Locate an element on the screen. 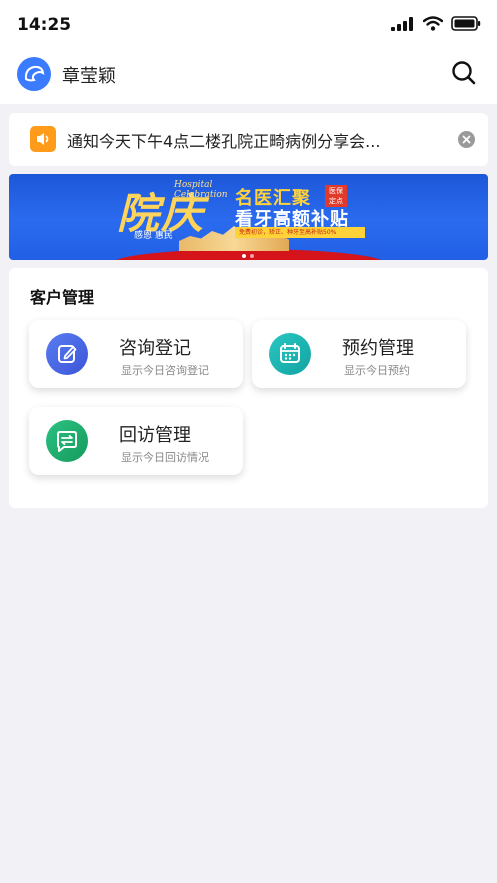 This screenshot has height=883, width=497. edit-icon is located at coordinates (67, 354).